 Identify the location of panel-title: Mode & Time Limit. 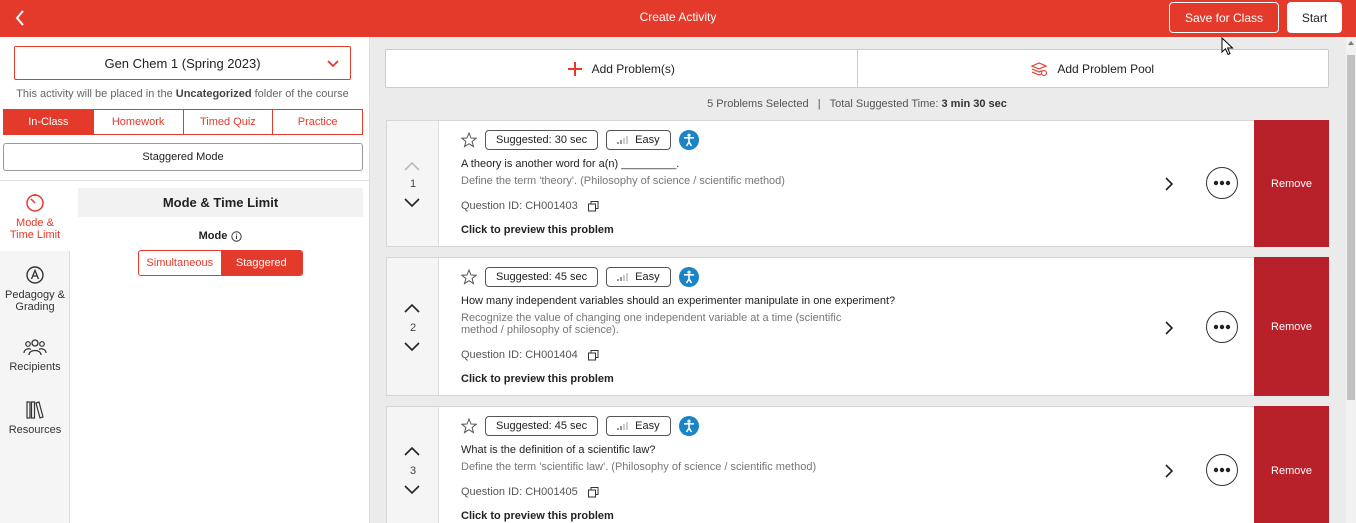
(220, 202).